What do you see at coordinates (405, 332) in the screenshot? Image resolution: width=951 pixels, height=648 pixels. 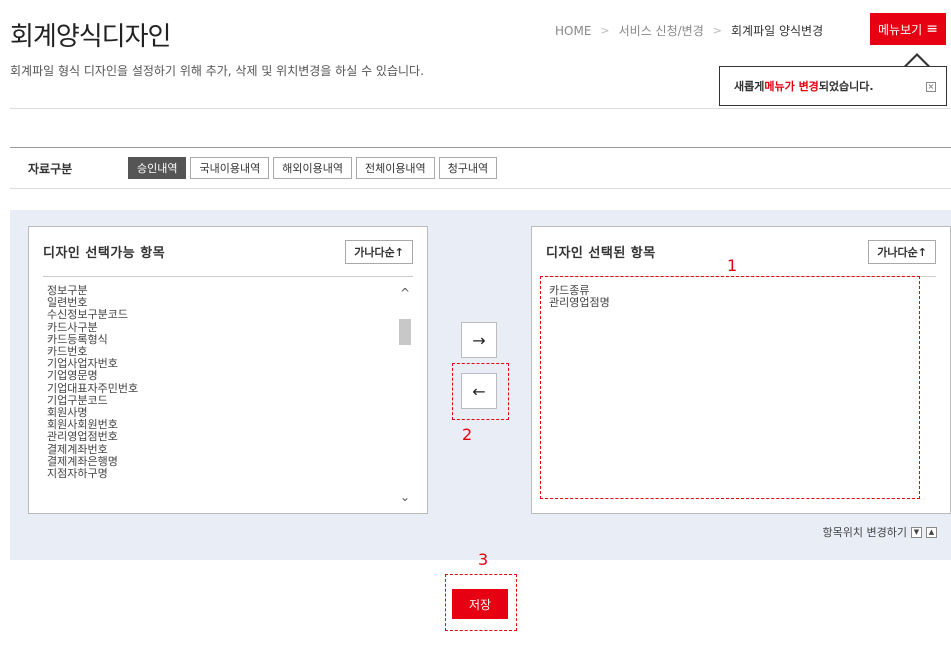 I see `scroll-thumb` at bounding box center [405, 332].